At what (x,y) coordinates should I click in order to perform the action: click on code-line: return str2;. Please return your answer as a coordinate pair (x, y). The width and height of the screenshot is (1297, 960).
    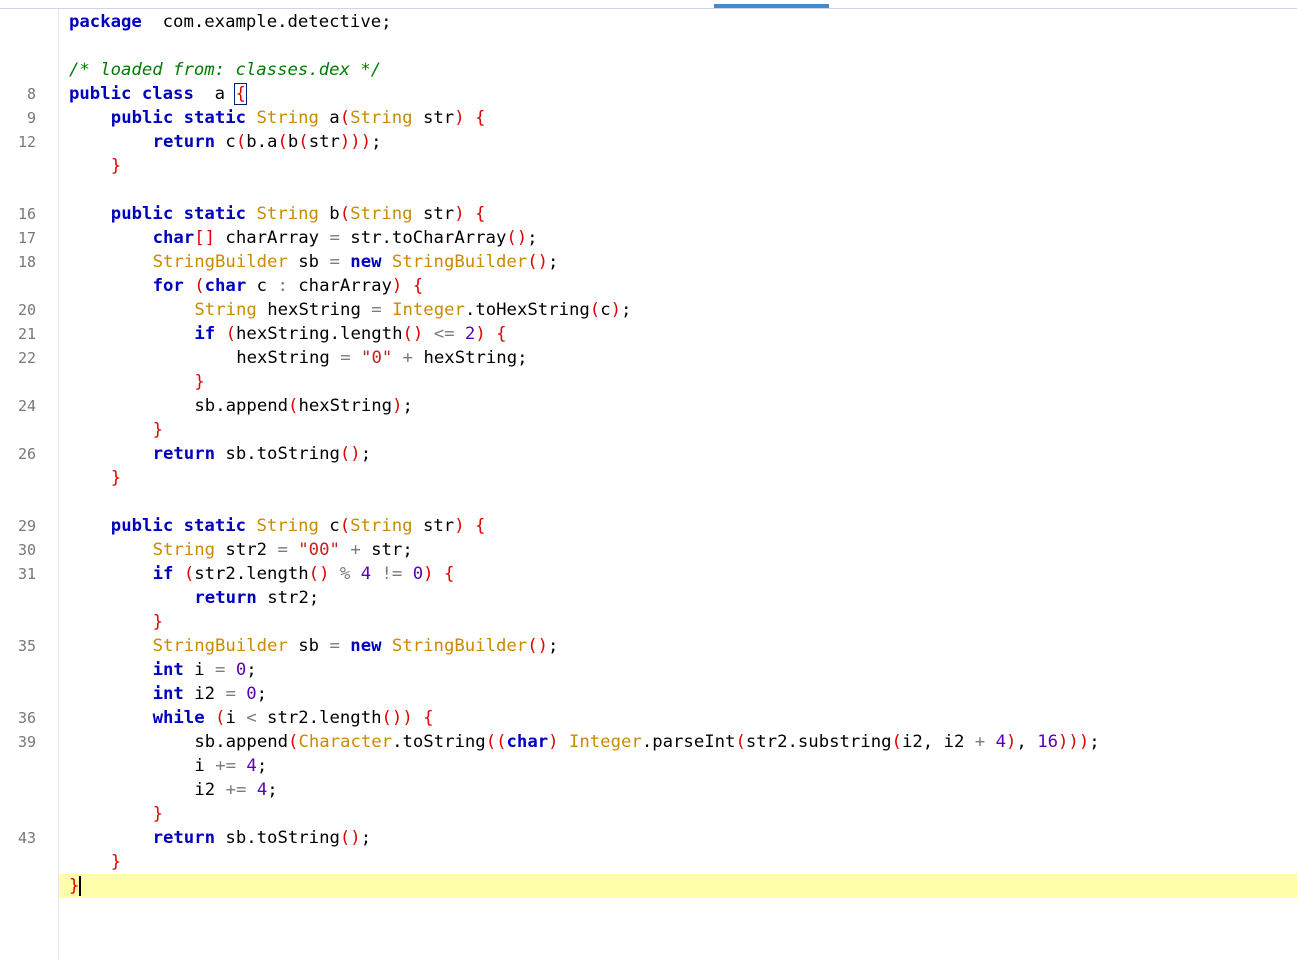
    Looking at the image, I should click on (678, 598).